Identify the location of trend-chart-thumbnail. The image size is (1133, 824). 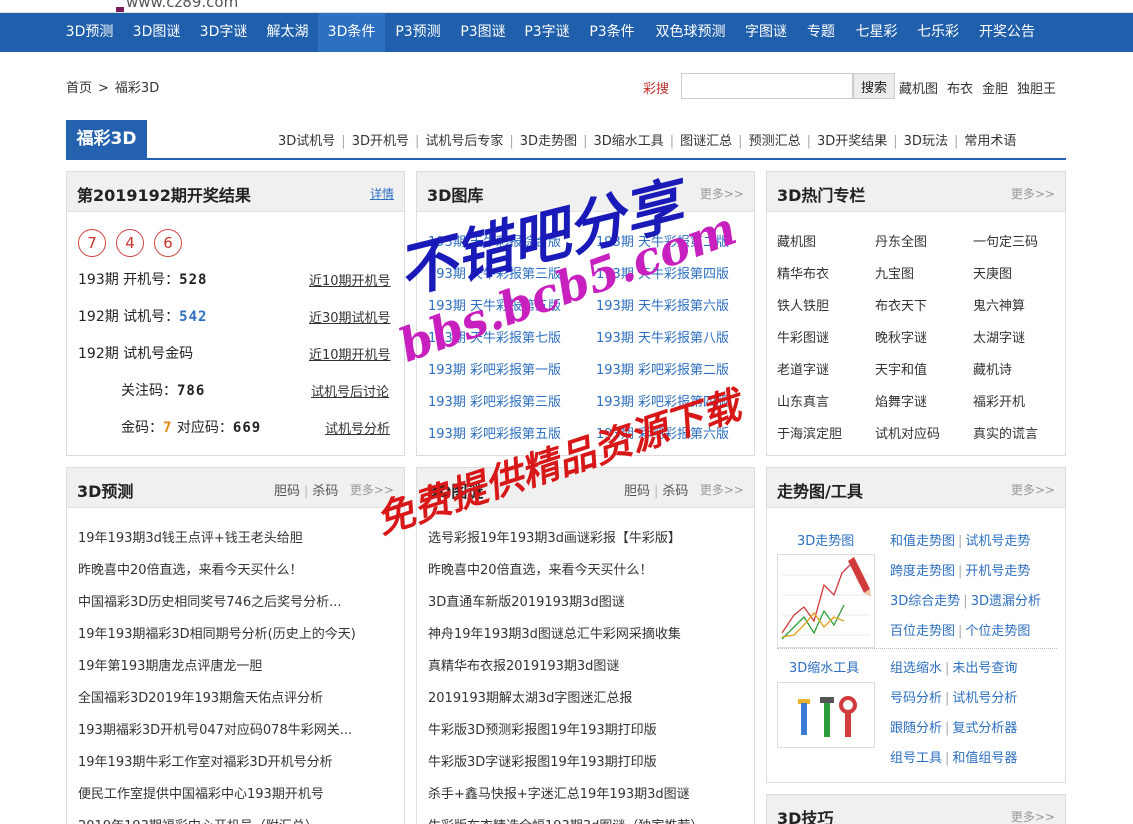
(826, 601).